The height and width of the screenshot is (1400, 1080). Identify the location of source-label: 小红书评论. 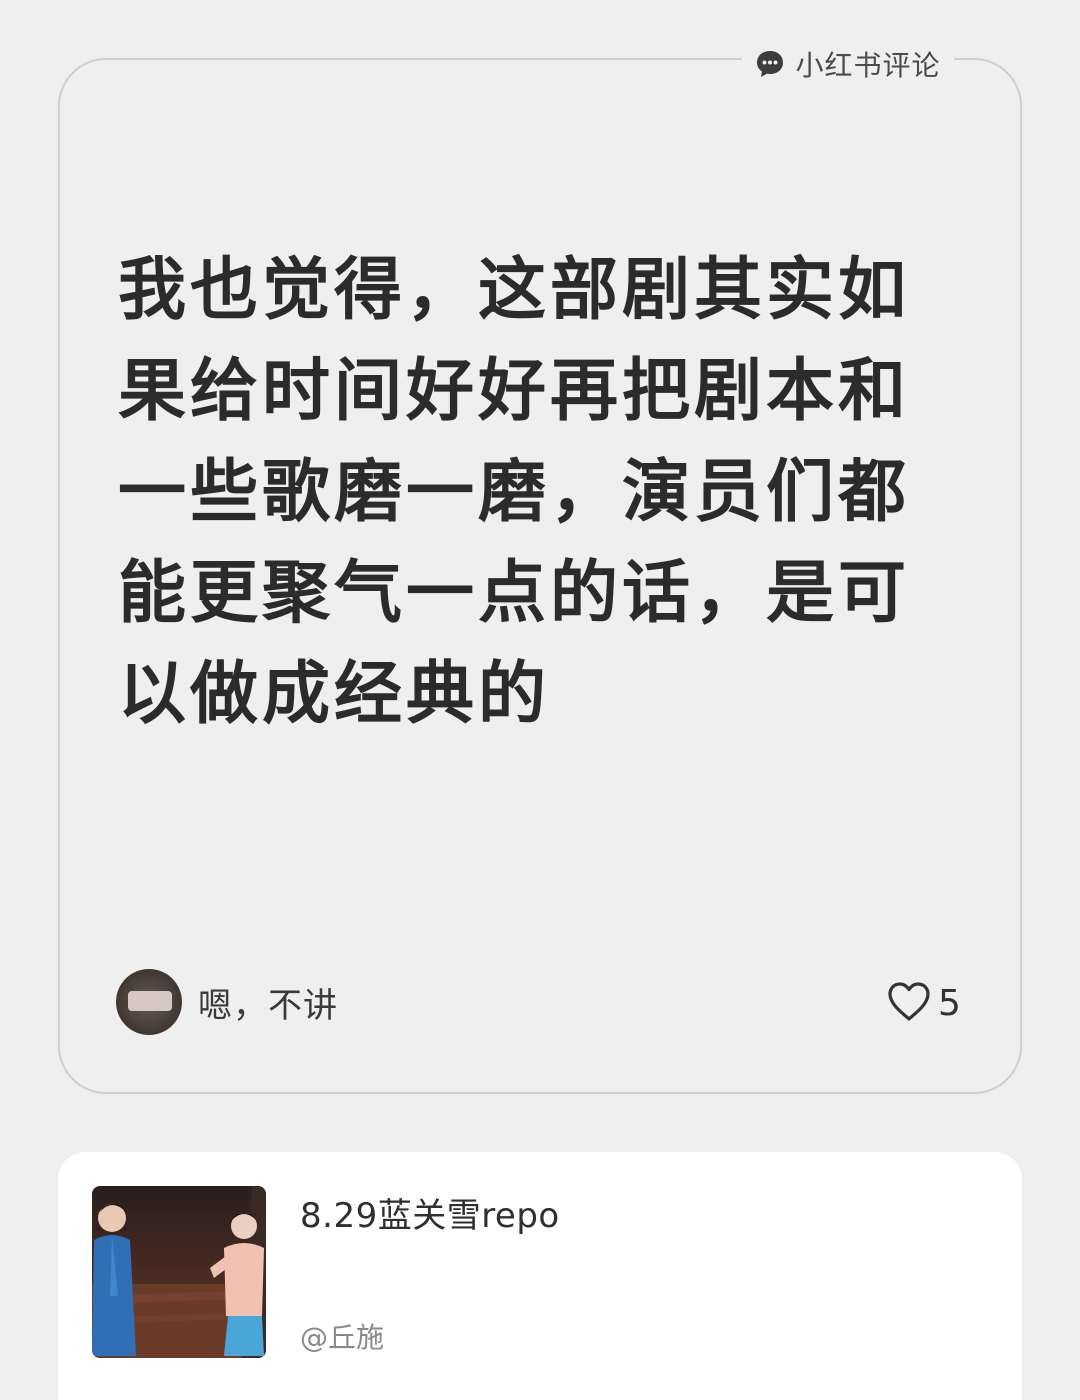
(868, 65).